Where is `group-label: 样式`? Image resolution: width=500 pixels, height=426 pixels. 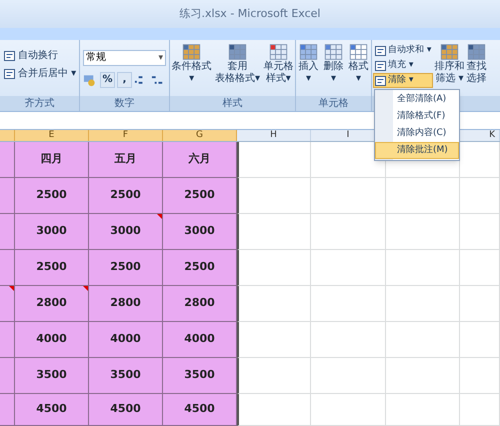 group-label: 样式 is located at coordinates (232, 103).